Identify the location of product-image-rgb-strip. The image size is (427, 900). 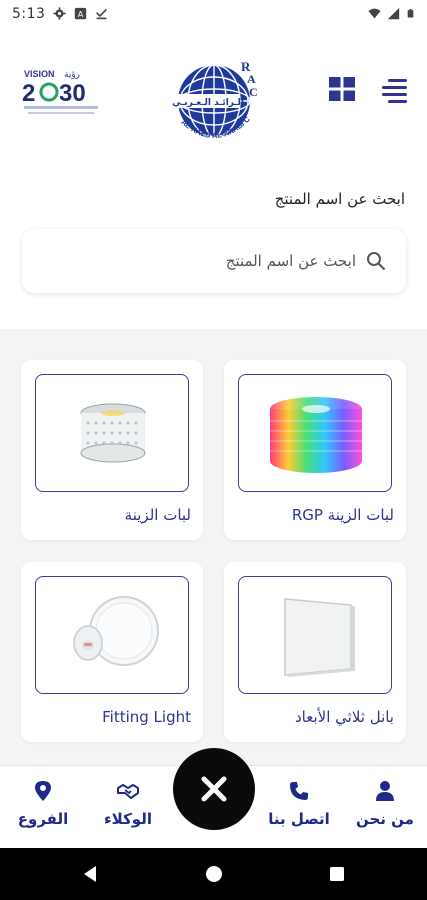
(315, 433).